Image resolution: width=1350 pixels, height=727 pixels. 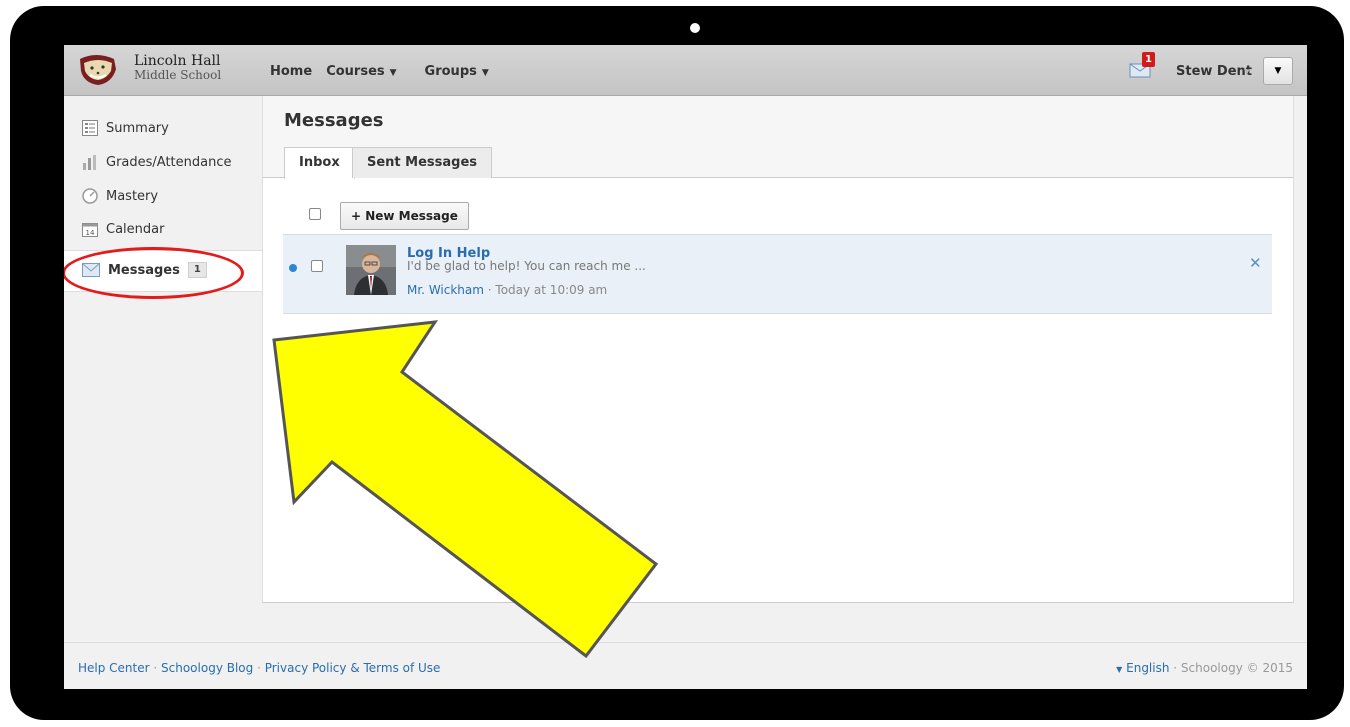 What do you see at coordinates (169, 162) in the screenshot?
I see `sidebar-item-label: Grades/Attendance` at bounding box center [169, 162].